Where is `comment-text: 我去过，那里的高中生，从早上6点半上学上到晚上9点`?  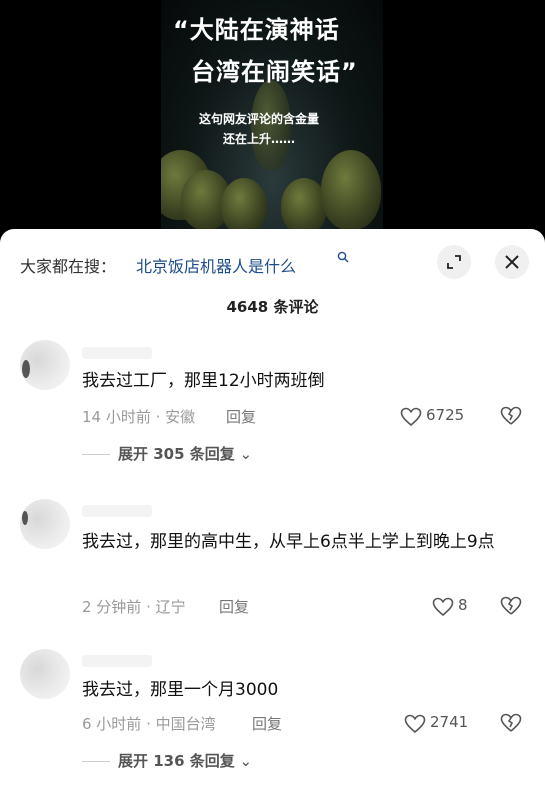
comment-text: 我去过，那里的高中生，从早上6点半上学上到晚上9点 is located at coordinates (288, 542).